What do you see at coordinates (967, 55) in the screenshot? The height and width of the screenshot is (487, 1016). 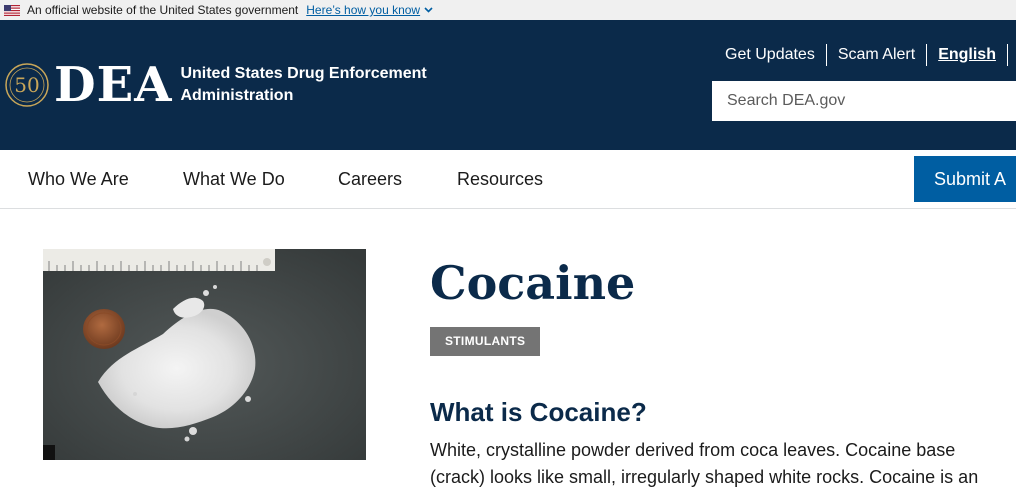 I see `english-language-link: English` at bounding box center [967, 55].